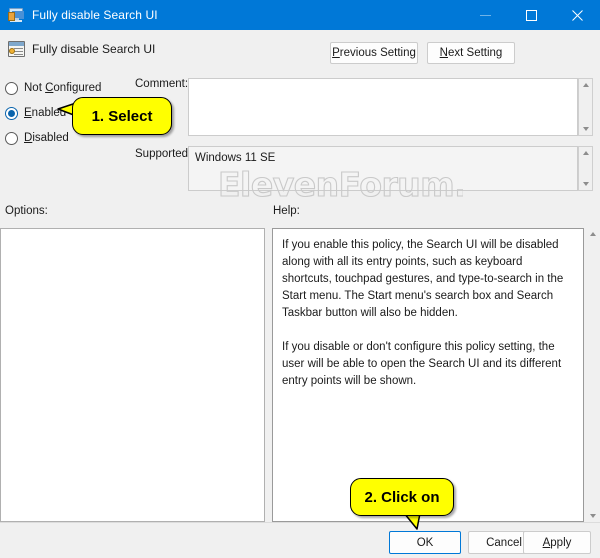  I want to click on maximize-icon, so click(531, 15).